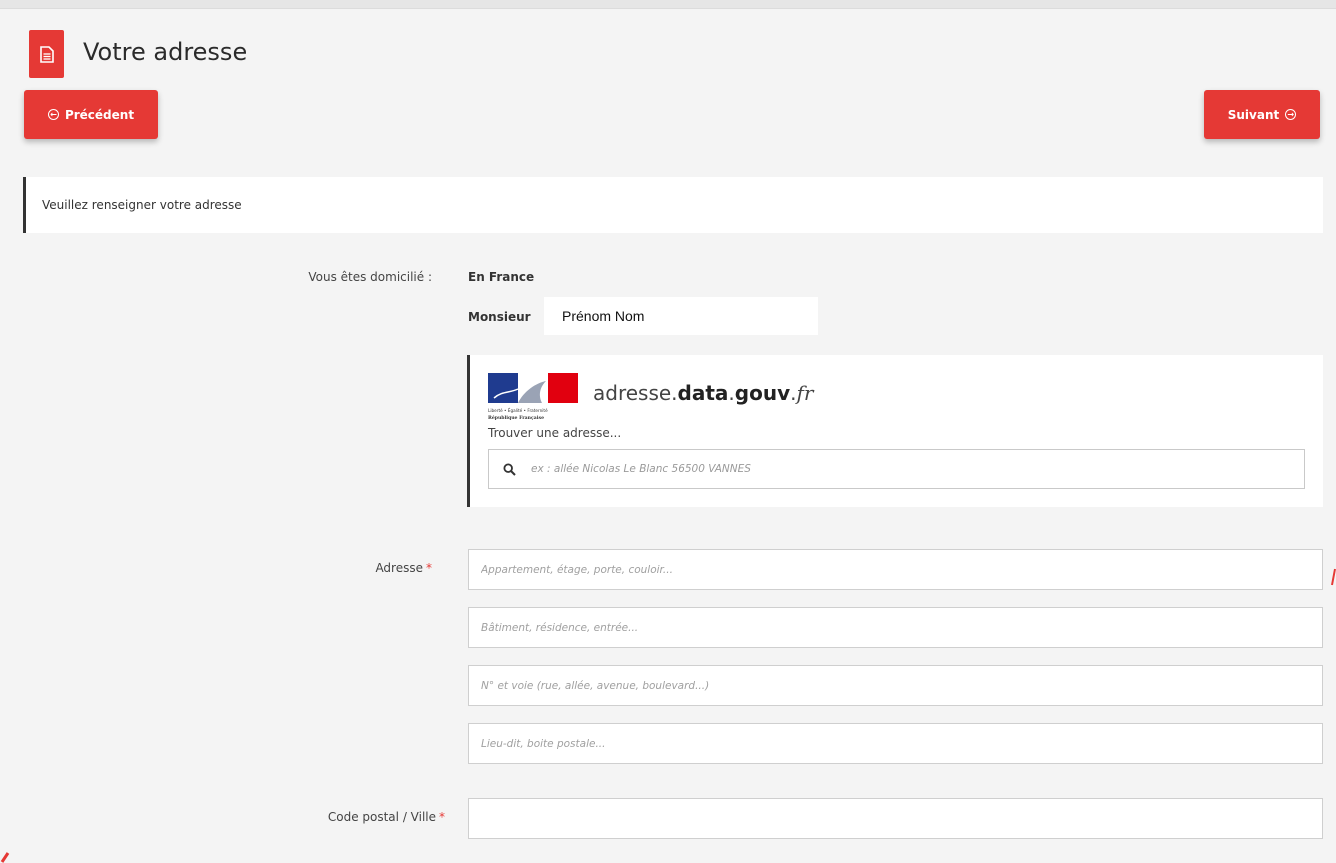  I want to click on civility-value: Monsieur, so click(499, 317).